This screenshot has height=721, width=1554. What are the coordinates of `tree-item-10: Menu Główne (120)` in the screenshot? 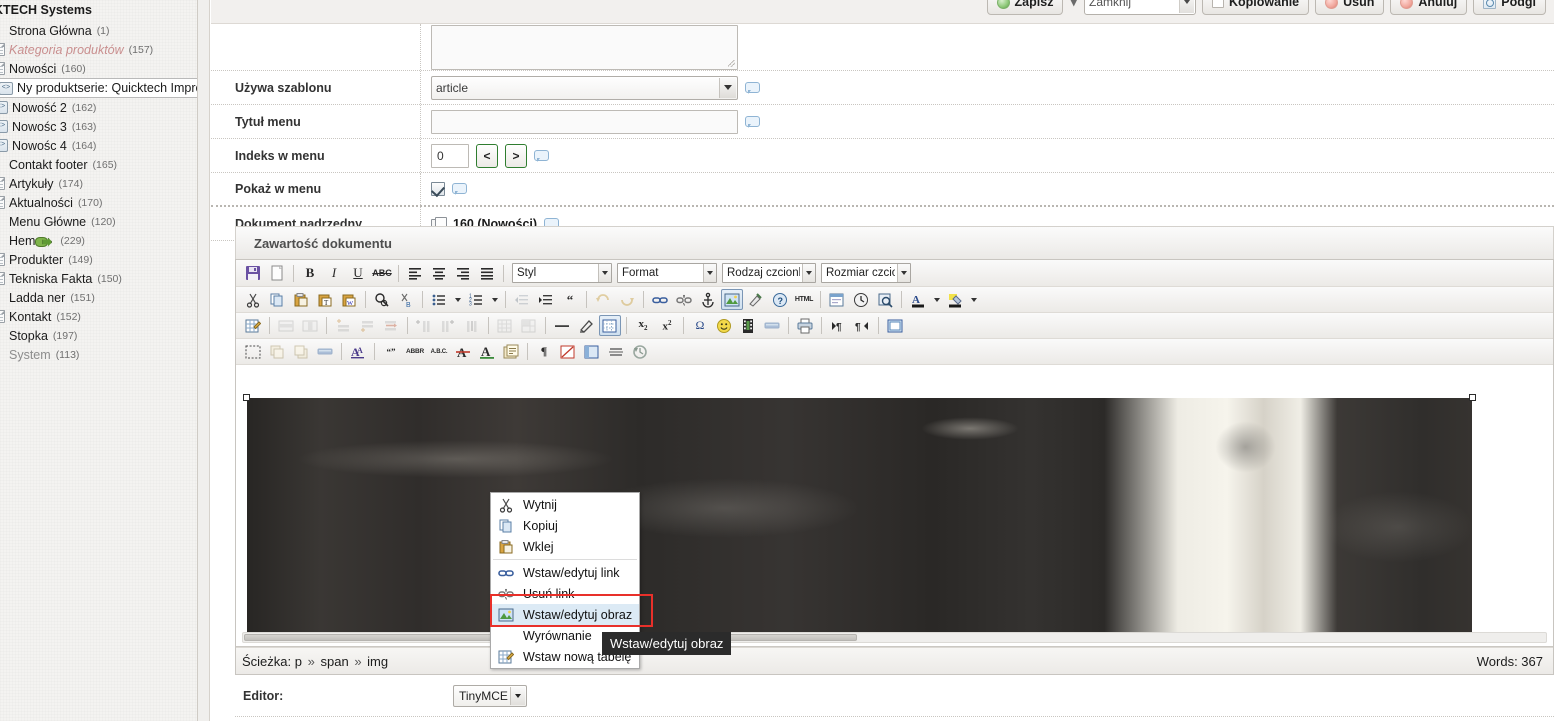 It's located at (98, 221).